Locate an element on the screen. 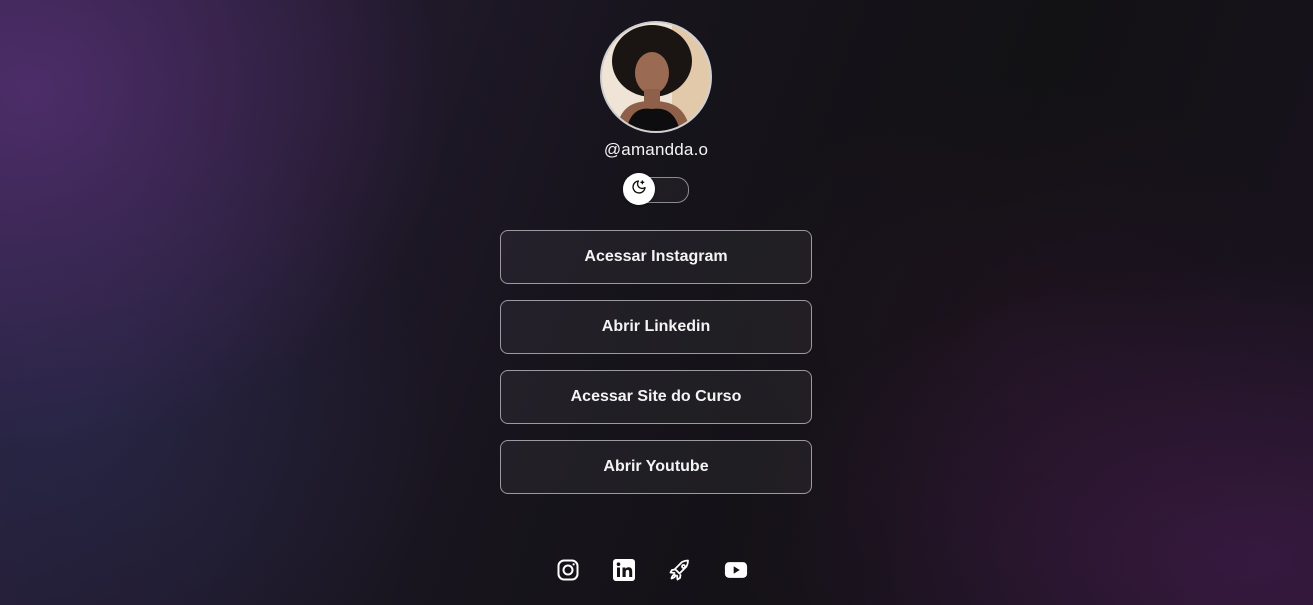 This screenshot has width=1313, height=605. instagram-link-button: Acessar Instagram is located at coordinates (656, 257).